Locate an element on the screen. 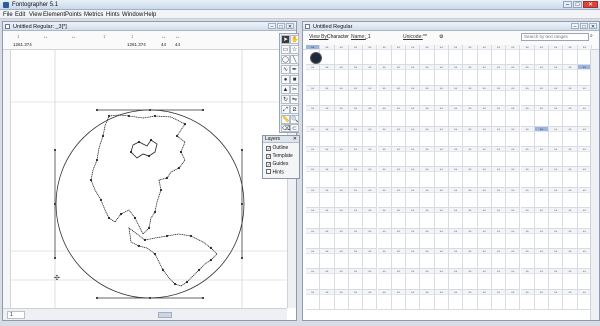  name-label: Name: is located at coordinates (358, 37).